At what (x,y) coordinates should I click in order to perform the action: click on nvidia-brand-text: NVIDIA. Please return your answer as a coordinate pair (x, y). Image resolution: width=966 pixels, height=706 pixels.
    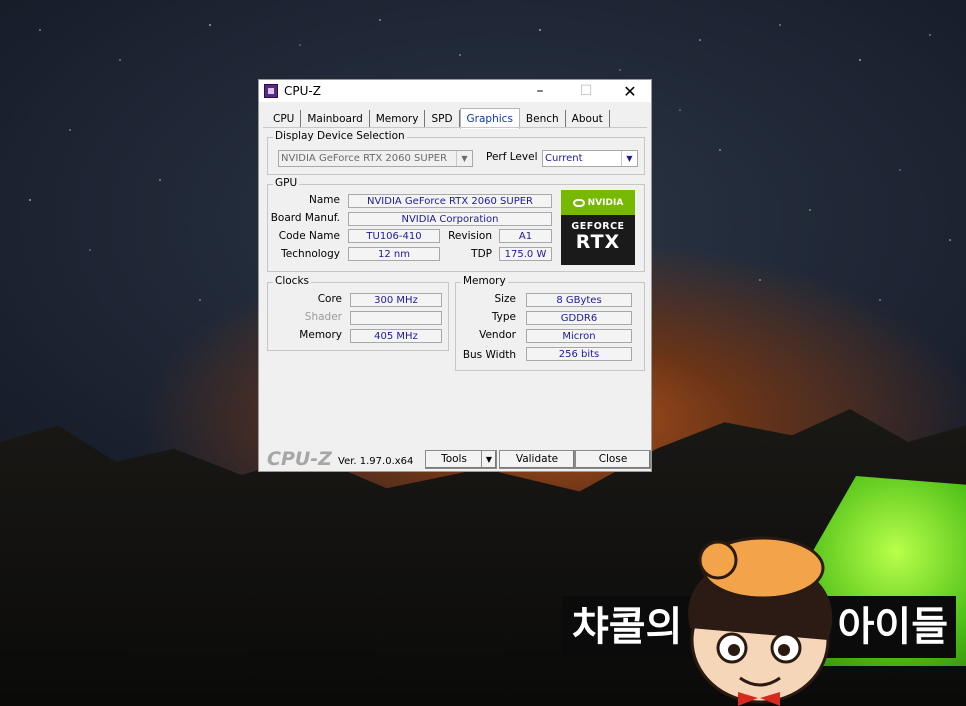
    Looking at the image, I should click on (605, 202).